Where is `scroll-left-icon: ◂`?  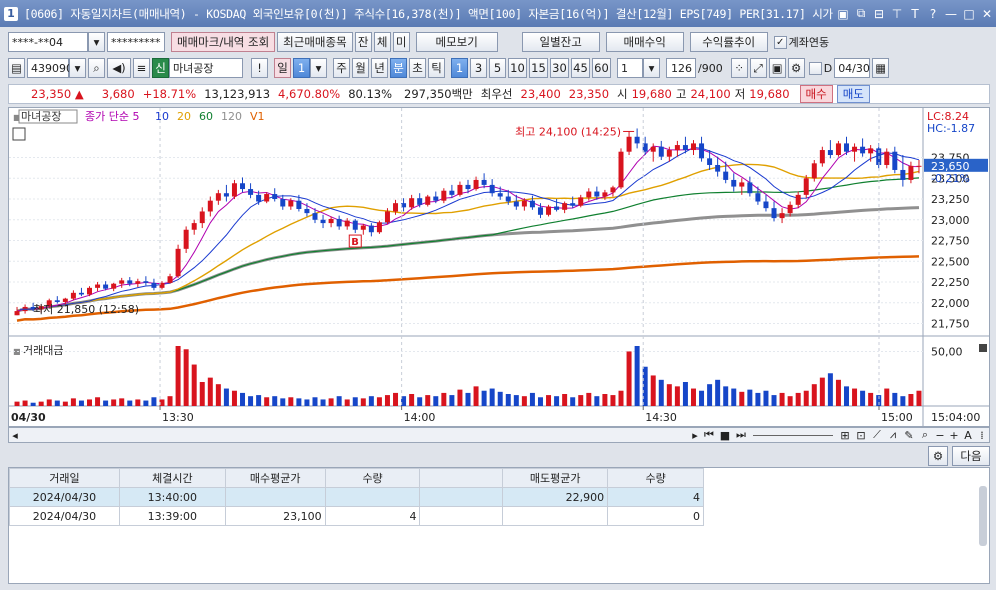
scroll-left-icon: ◂ is located at coordinates (15, 435).